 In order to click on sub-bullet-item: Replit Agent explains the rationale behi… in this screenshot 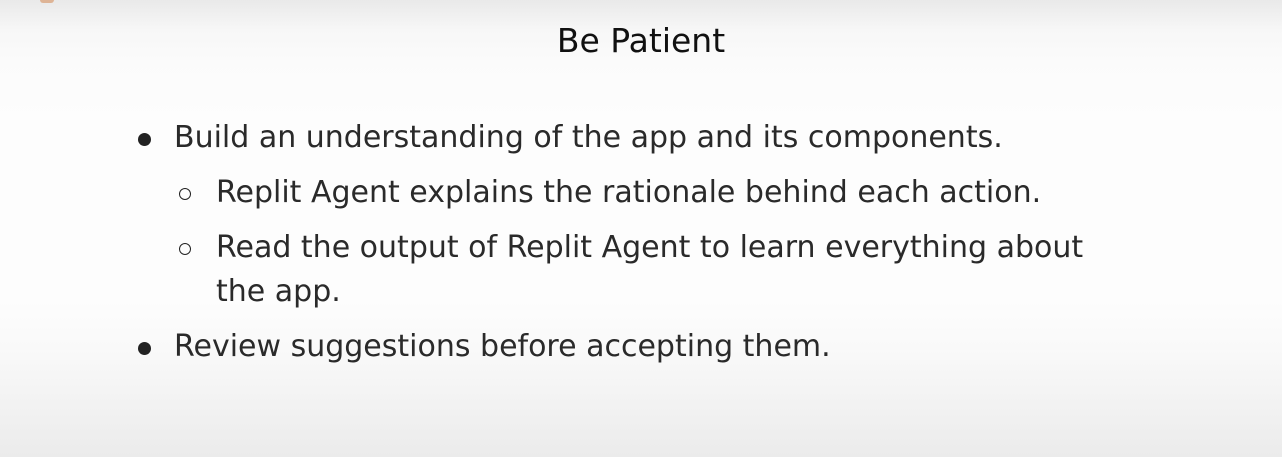, I will do `click(636, 193)`.